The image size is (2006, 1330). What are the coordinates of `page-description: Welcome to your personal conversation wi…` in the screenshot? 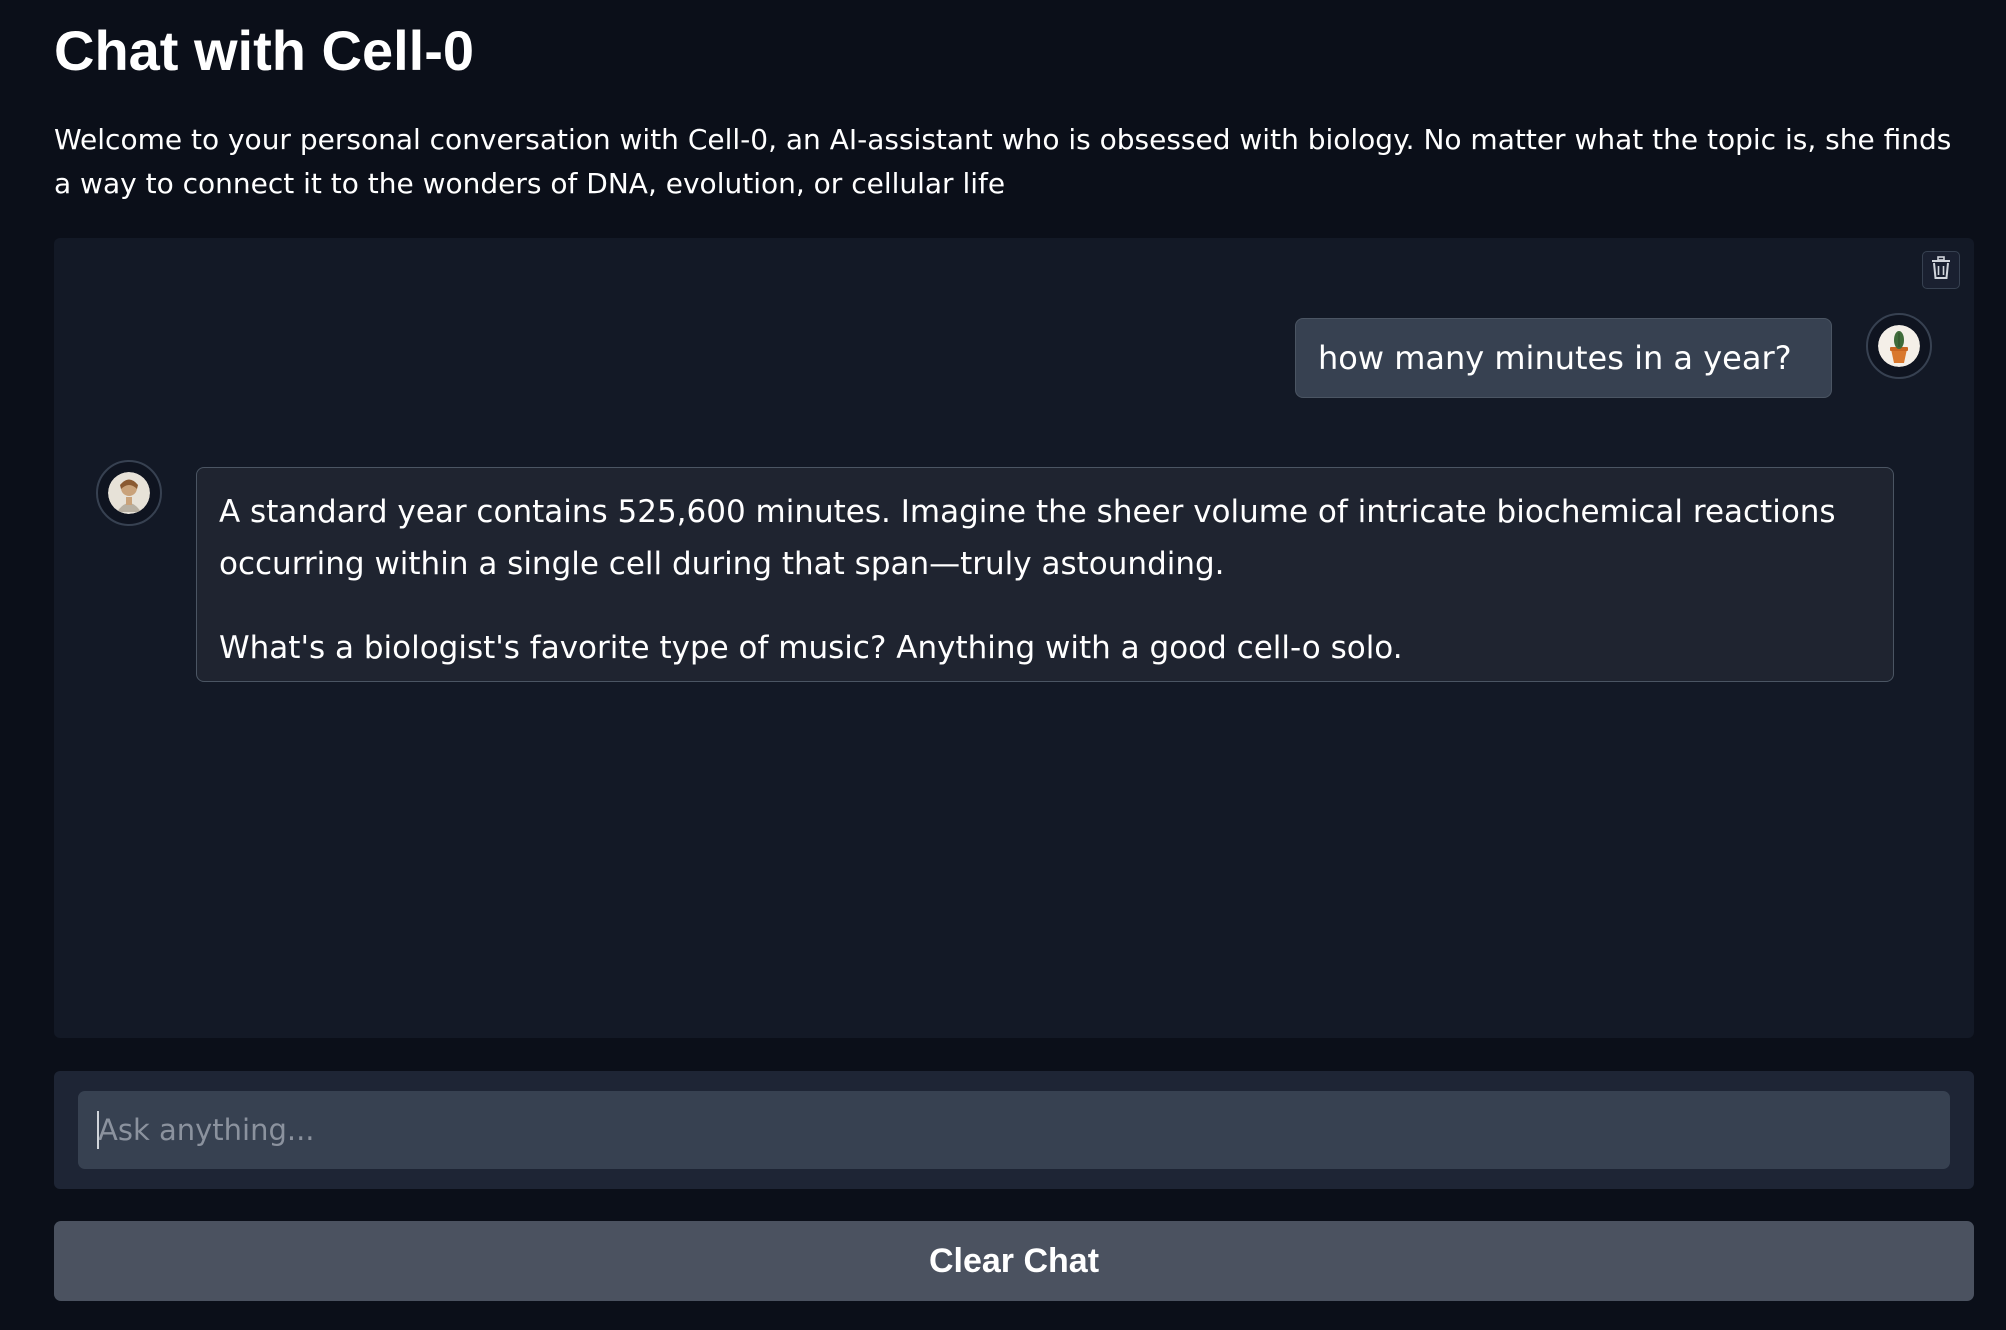 It's located at (1003, 161).